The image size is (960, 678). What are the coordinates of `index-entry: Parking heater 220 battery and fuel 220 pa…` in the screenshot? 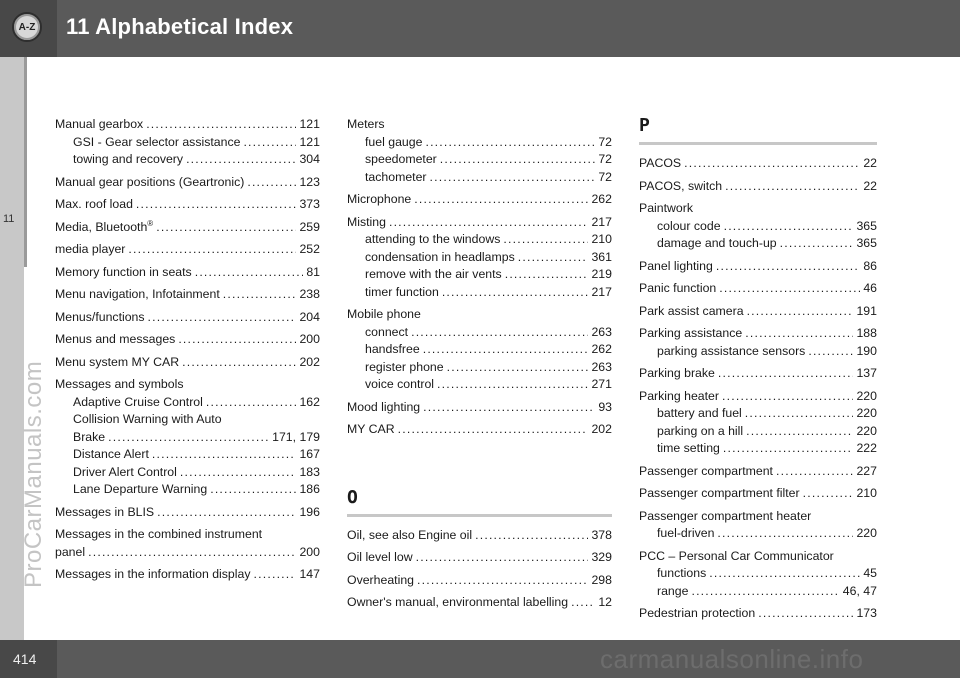 It's located at (758, 423).